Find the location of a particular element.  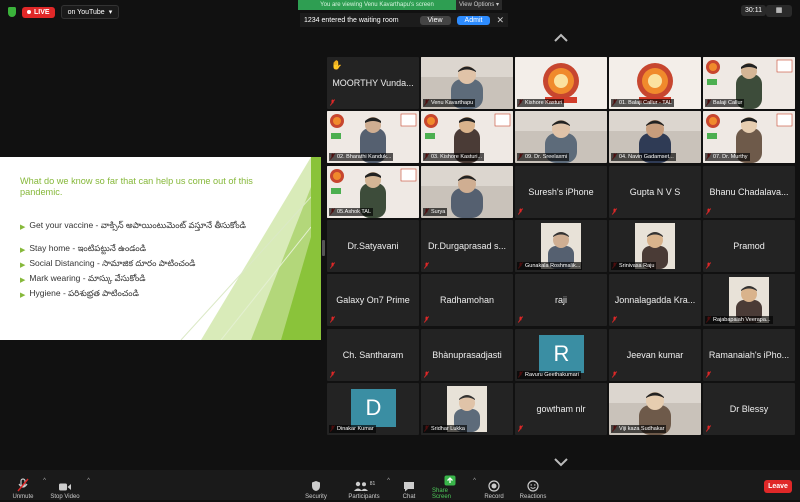

participant-name: Ravuru Geethakumari is located at coordinates (549, 375).